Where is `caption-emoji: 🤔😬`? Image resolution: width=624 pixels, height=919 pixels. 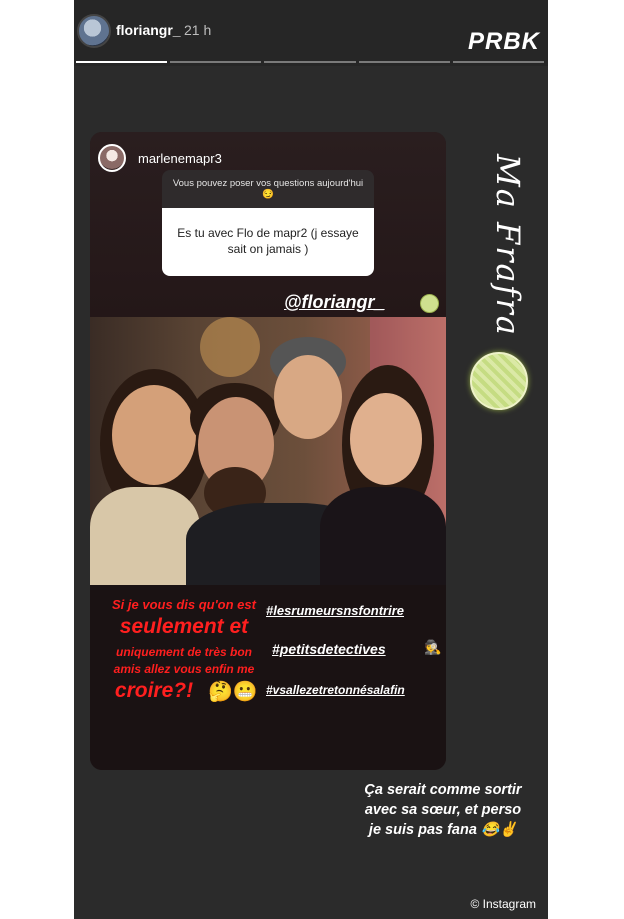 caption-emoji: 🤔😬 is located at coordinates (233, 692).